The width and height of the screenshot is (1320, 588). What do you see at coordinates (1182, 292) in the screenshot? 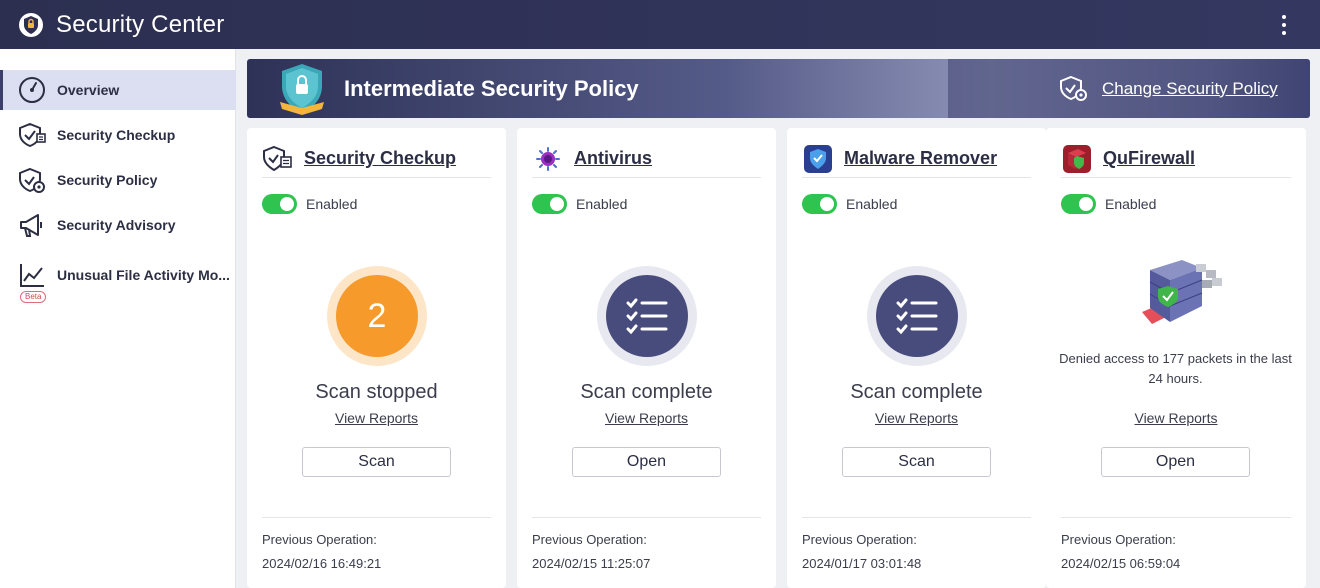
I see `firewall-illustration-icon` at bounding box center [1182, 292].